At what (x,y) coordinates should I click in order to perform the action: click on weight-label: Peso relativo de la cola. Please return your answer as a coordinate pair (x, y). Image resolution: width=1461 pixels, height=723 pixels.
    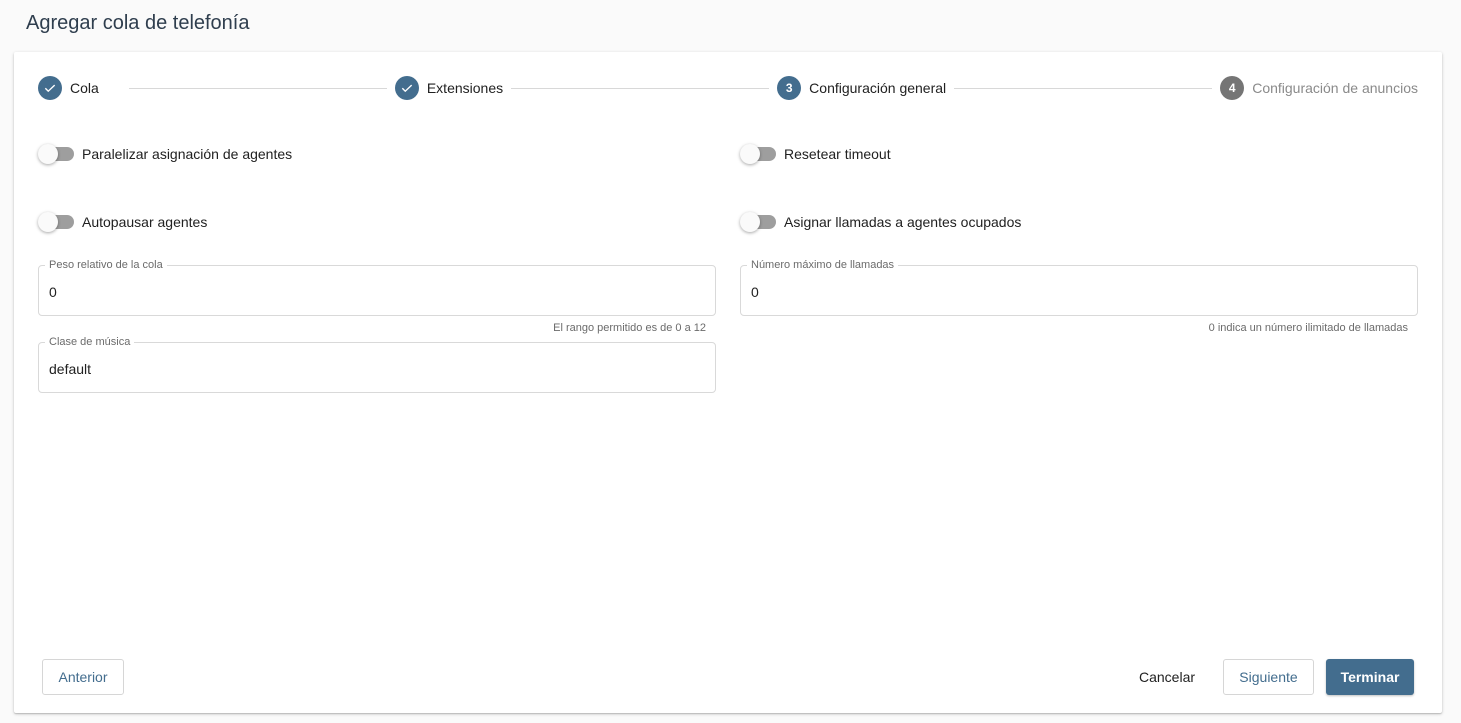
    Looking at the image, I should click on (106, 265).